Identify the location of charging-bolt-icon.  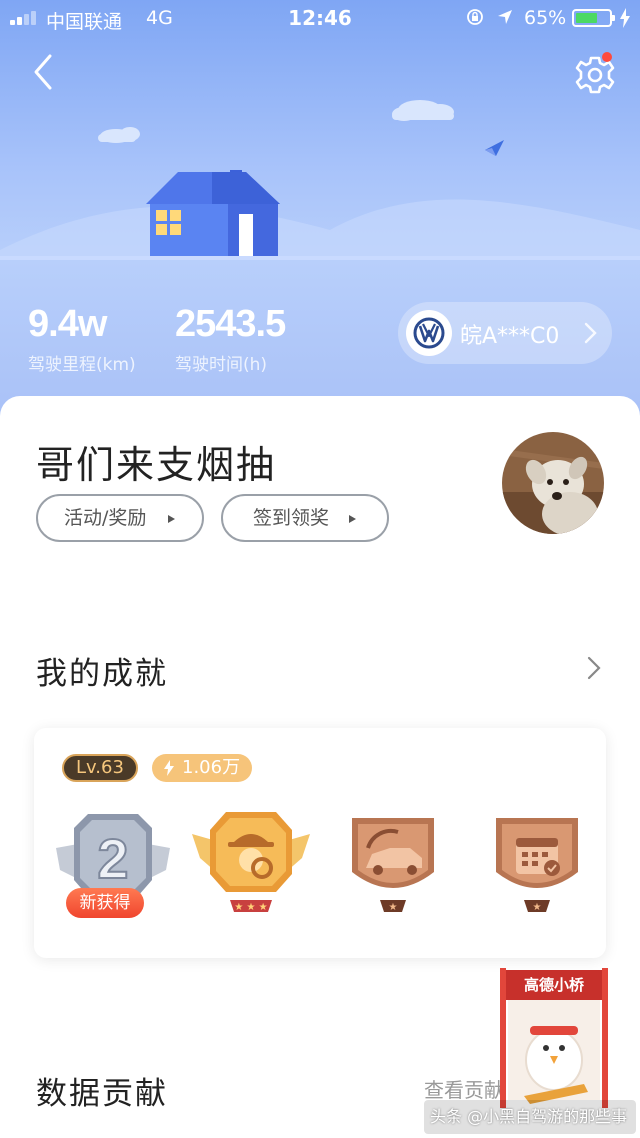
(625, 18).